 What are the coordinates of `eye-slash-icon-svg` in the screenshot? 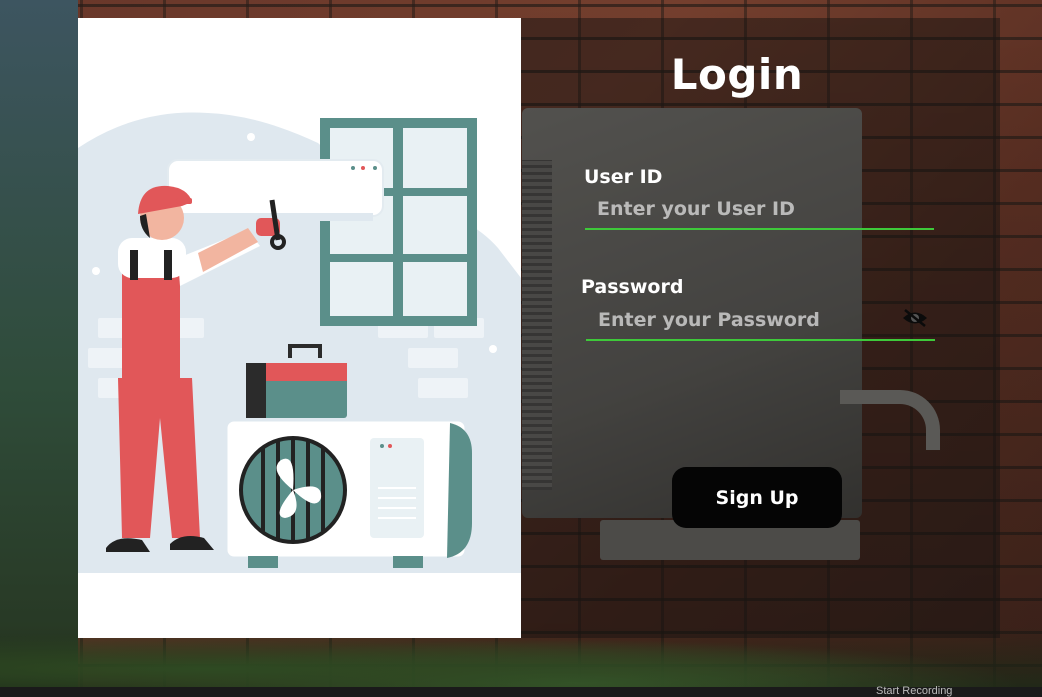 It's located at (915, 318).